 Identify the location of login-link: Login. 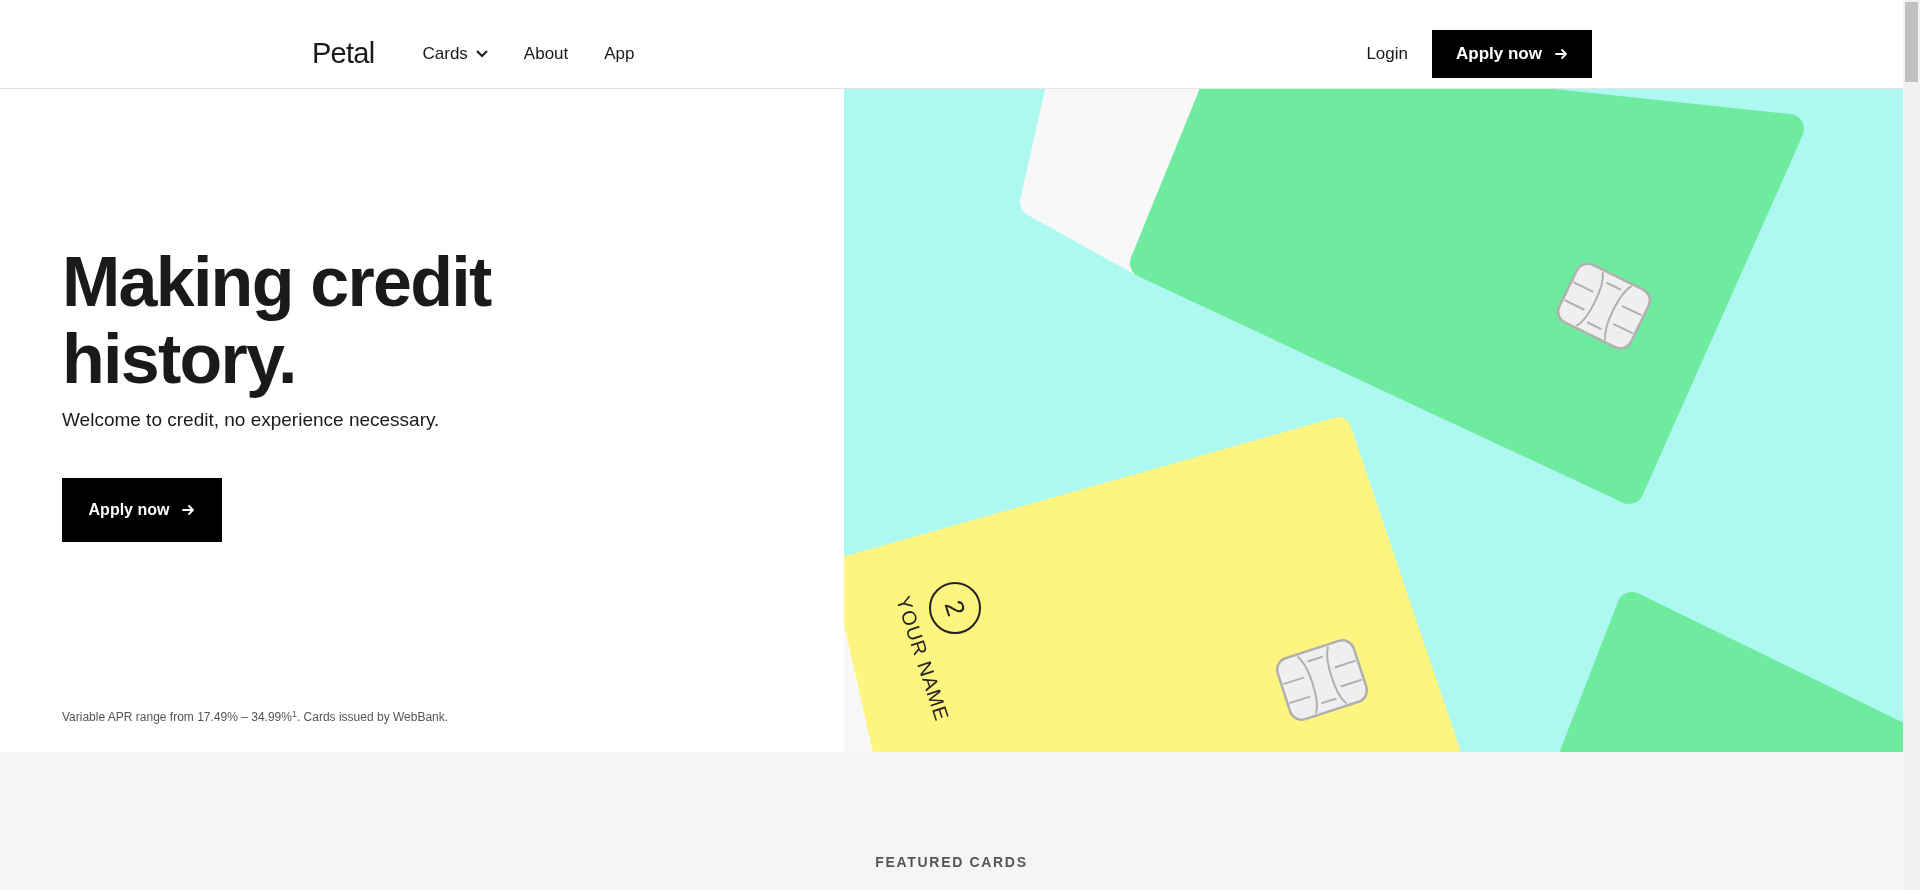
(1387, 54).